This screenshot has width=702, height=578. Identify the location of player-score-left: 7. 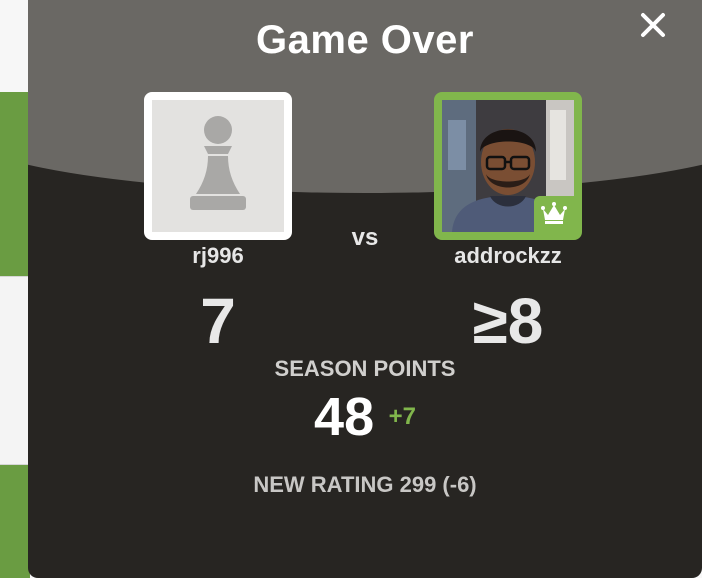
(218, 321).